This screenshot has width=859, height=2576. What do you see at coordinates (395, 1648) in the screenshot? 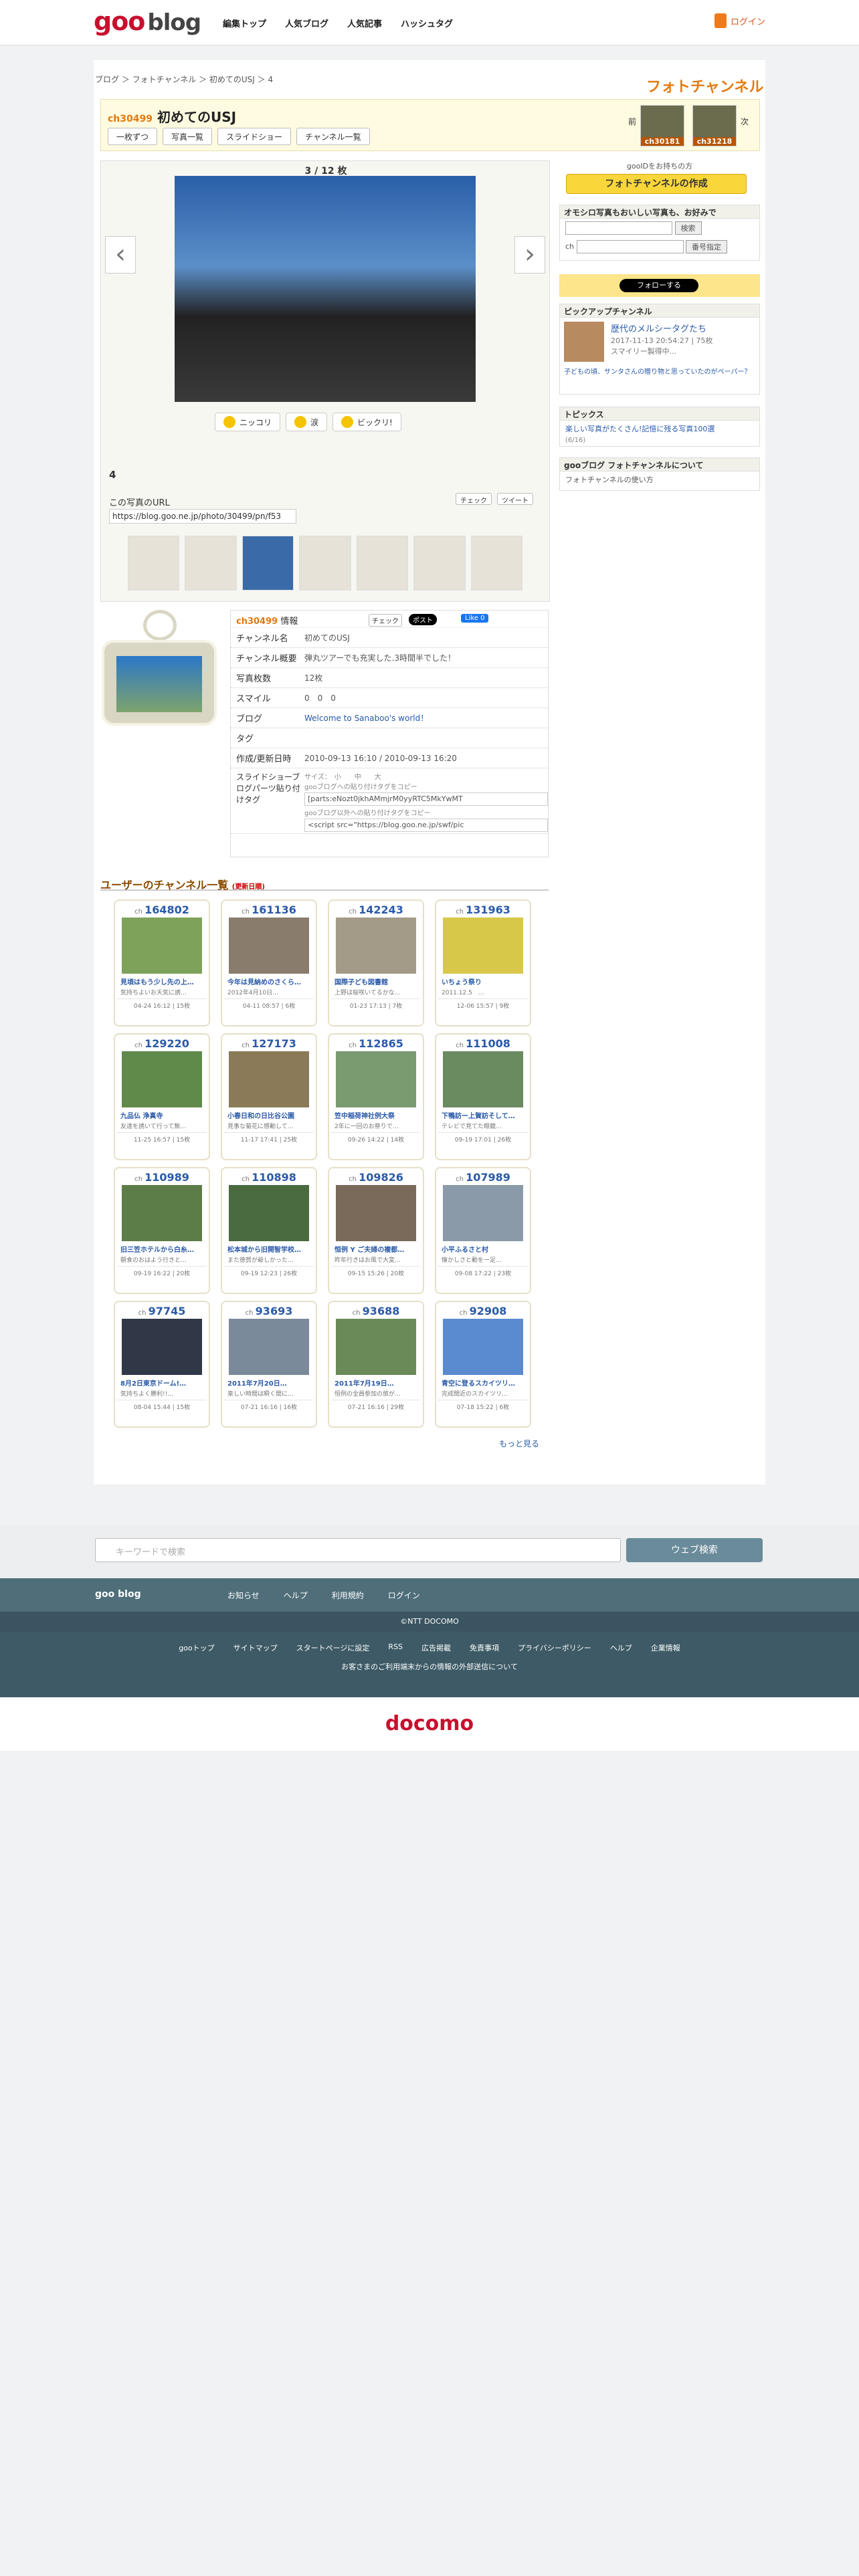
I see `footer-link: RSS` at bounding box center [395, 1648].